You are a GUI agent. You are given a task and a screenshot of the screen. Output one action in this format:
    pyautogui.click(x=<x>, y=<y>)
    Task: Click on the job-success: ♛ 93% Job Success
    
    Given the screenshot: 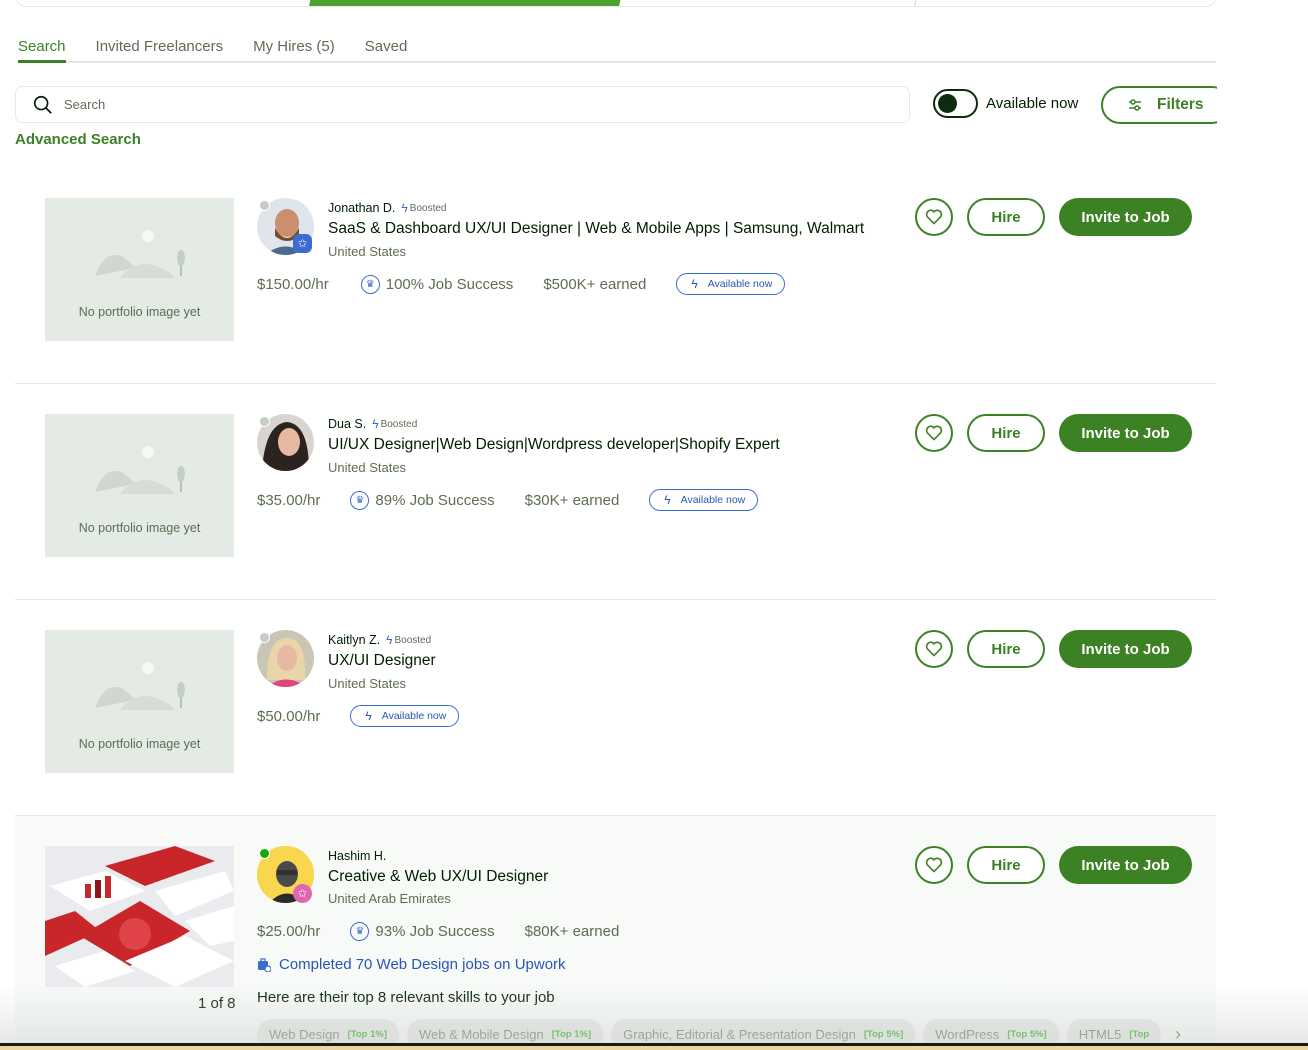 What is the action you would take?
    pyautogui.click(x=422, y=931)
    